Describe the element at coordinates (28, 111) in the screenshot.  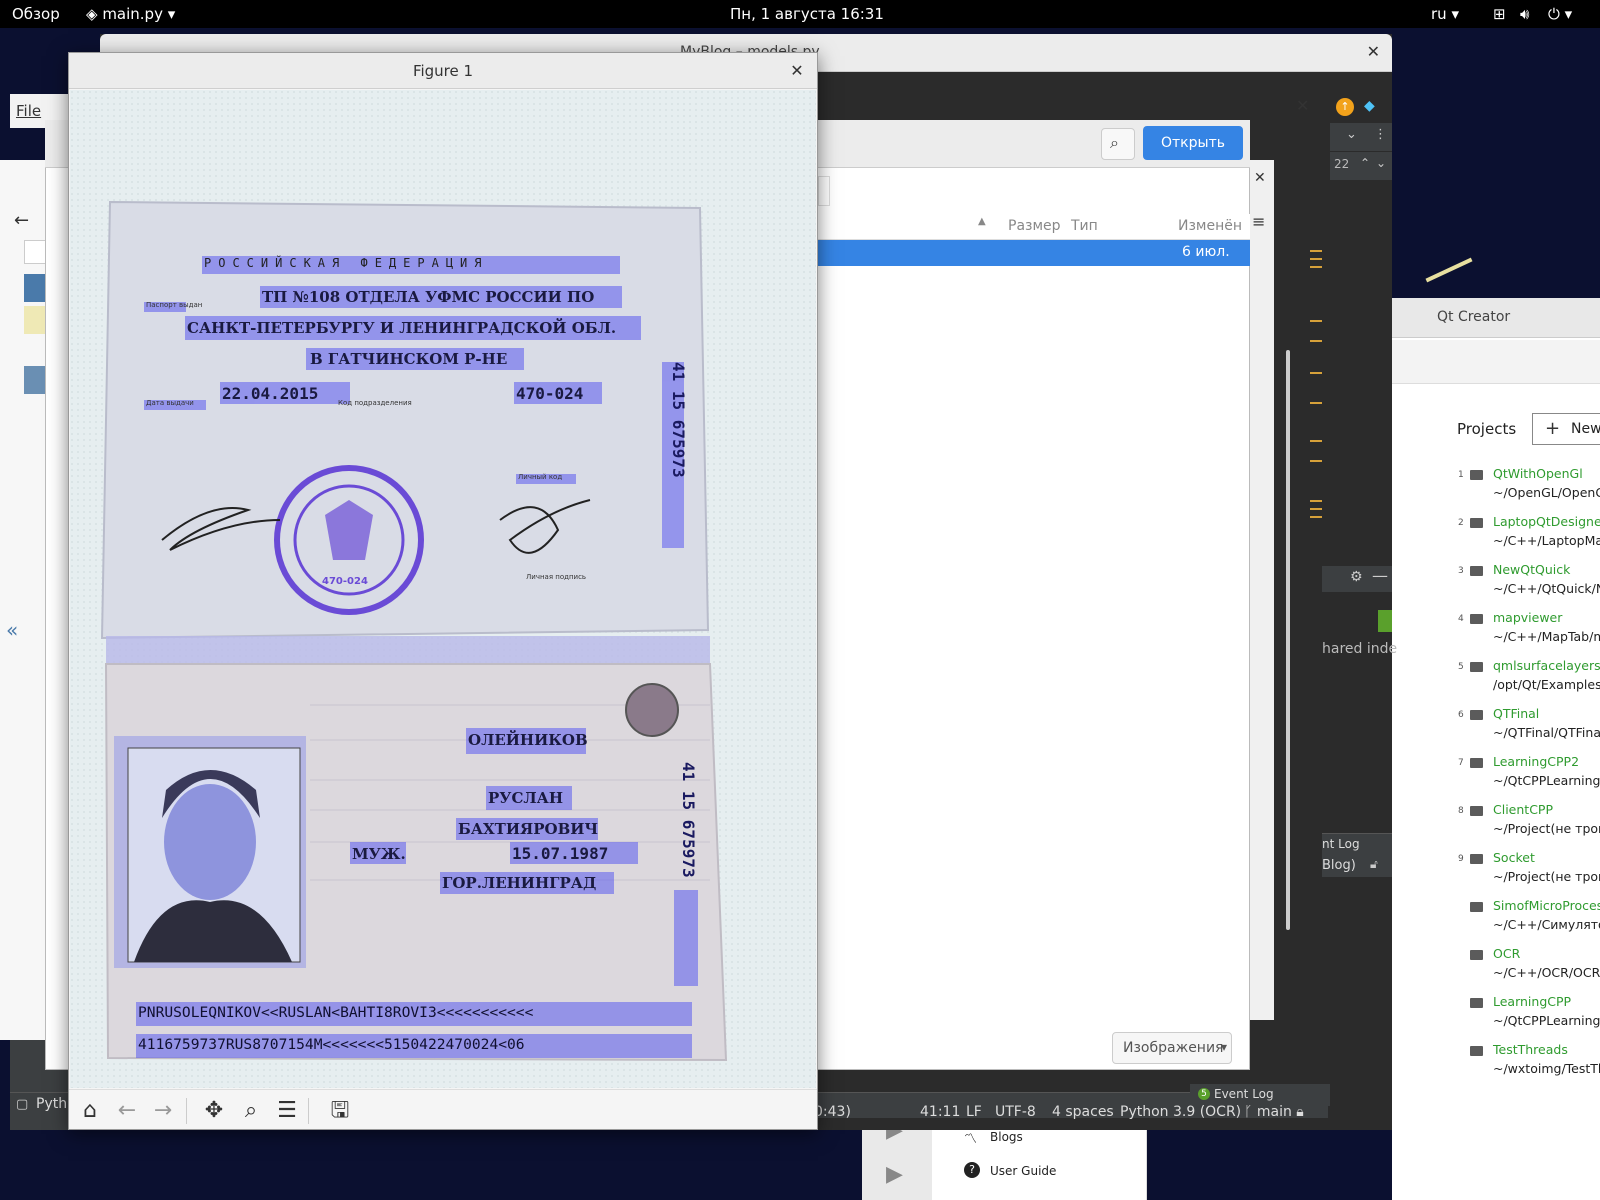
I see `file-menu: File` at that location.